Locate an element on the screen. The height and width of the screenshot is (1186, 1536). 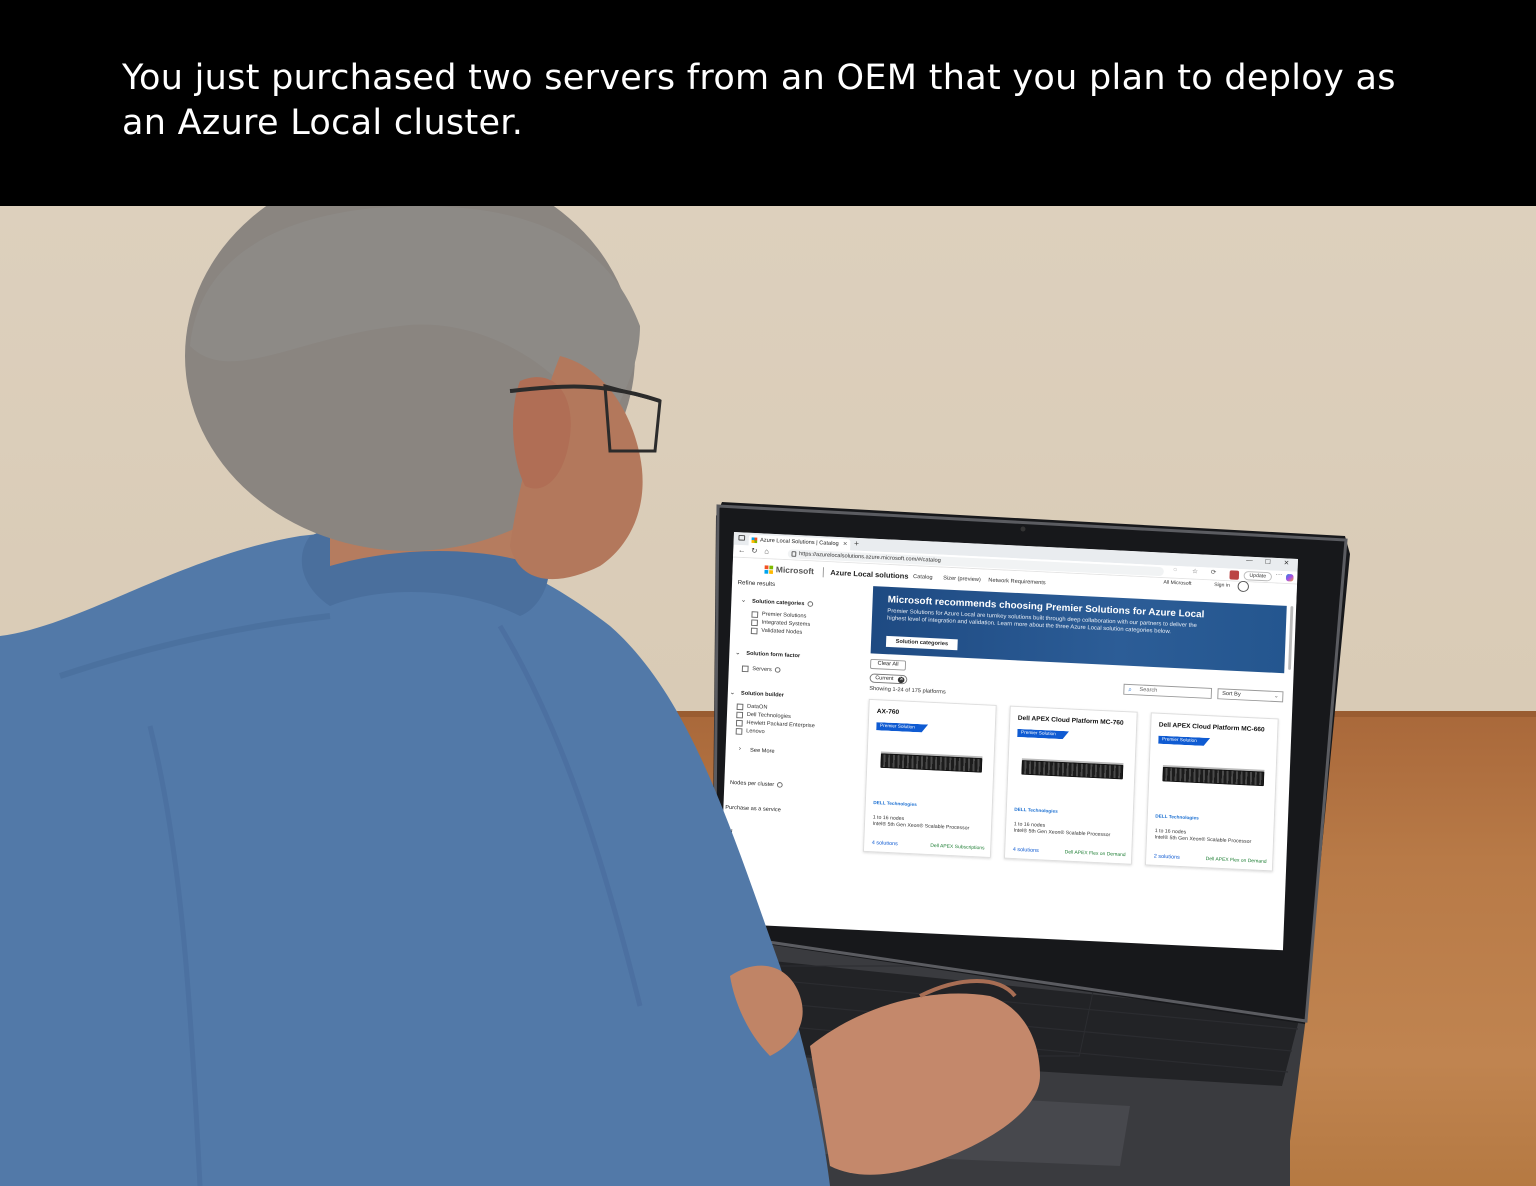
checkbox-servers-label: Servers is located at coordinates (762, 669).